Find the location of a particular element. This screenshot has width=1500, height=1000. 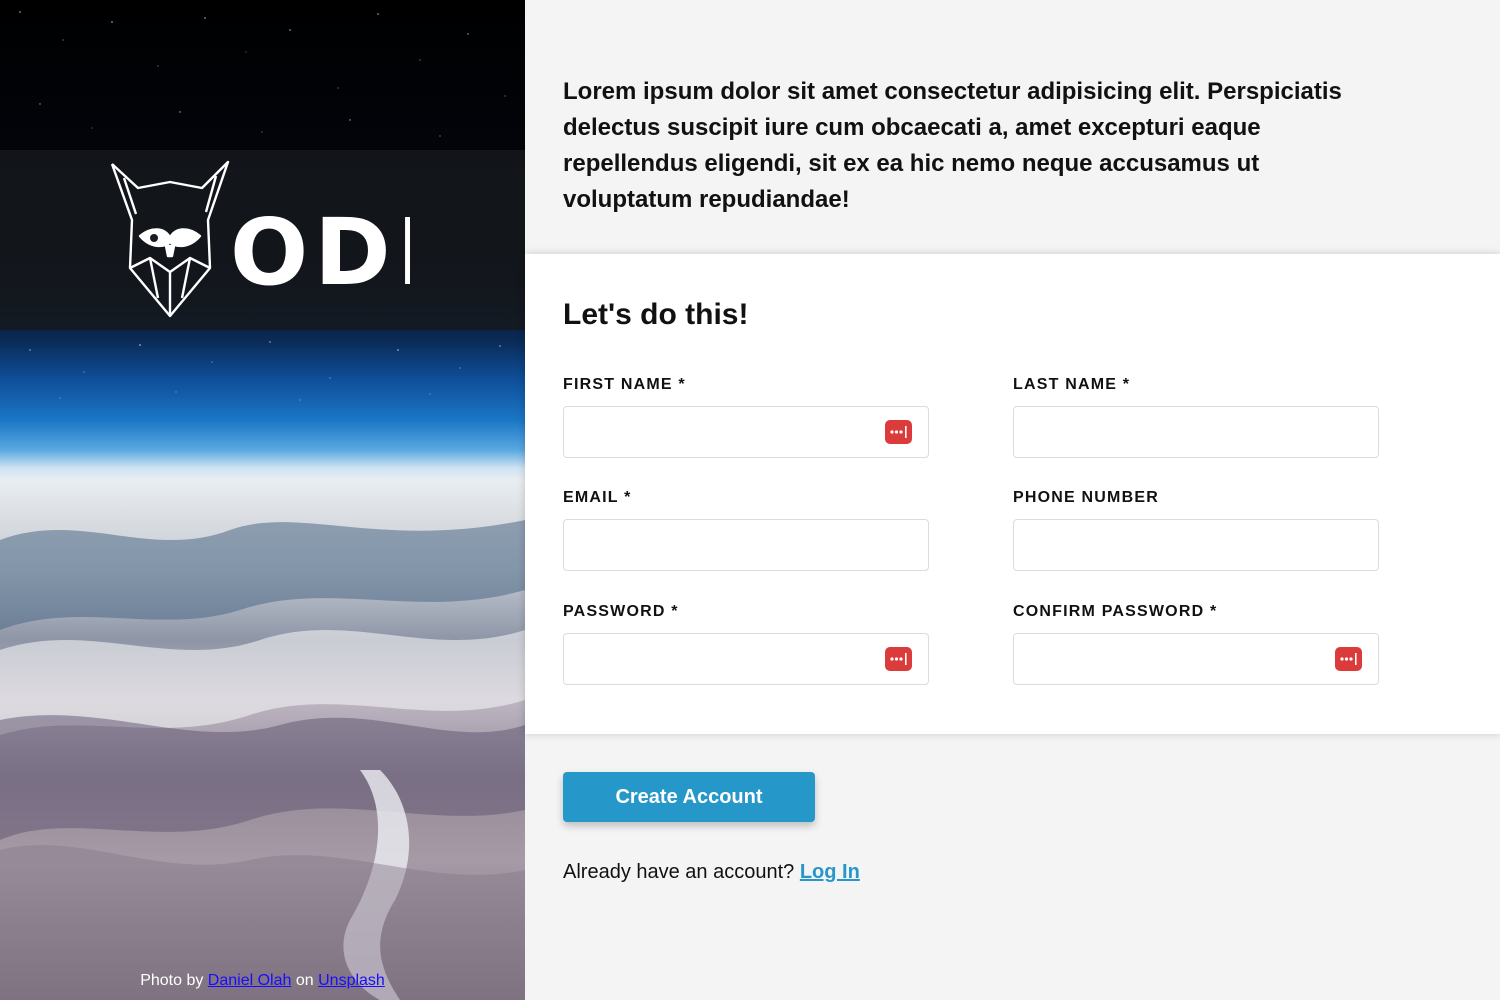

first-name-box is located at coordinates (746, 432).